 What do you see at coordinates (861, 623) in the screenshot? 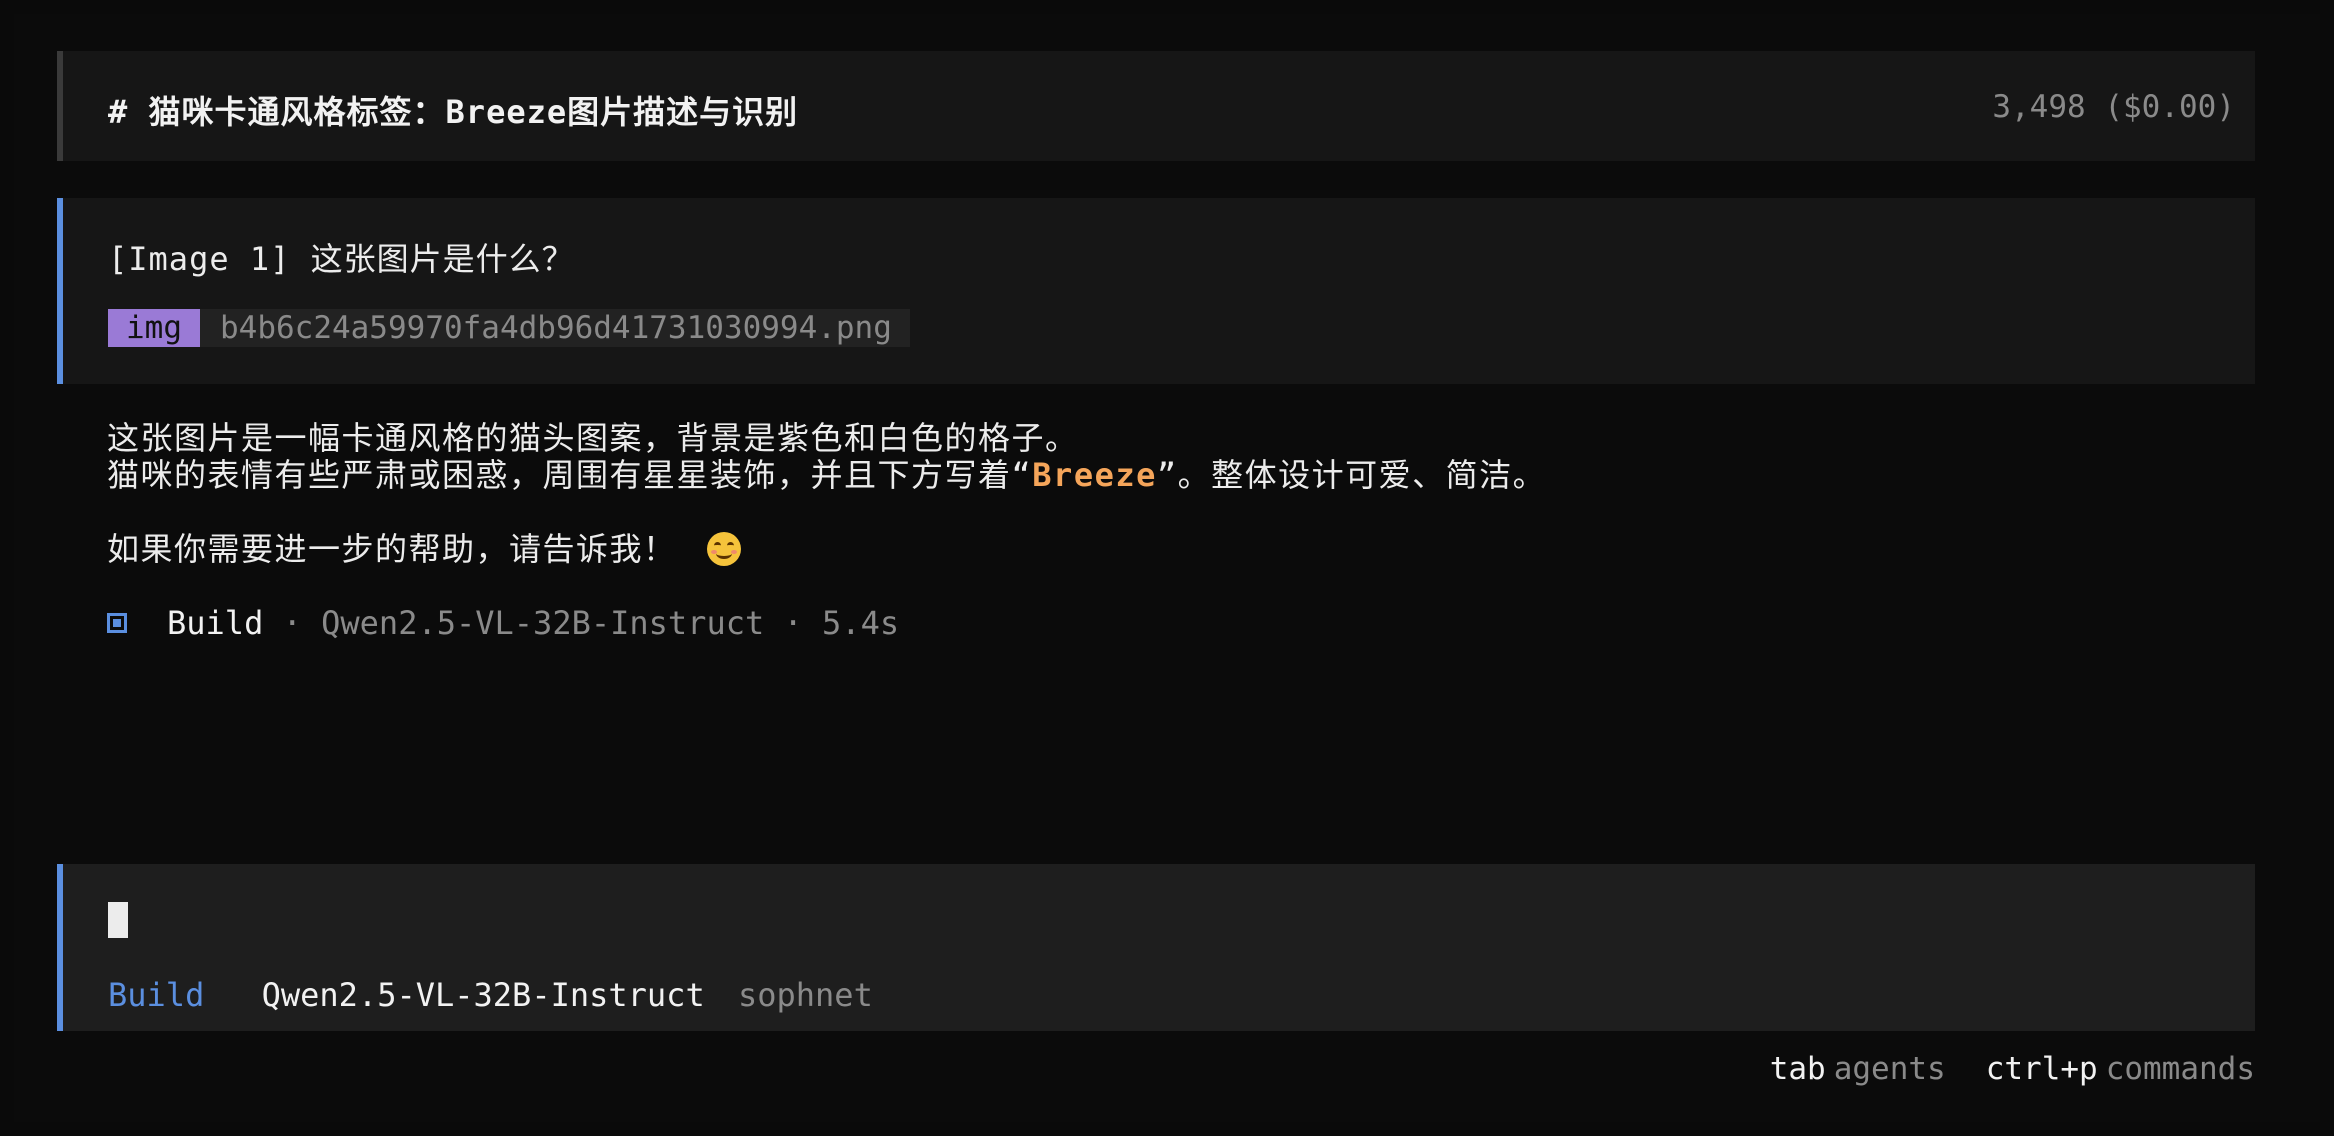
I see `meta-duration: 5.4s` at bounding box center [861, 623].